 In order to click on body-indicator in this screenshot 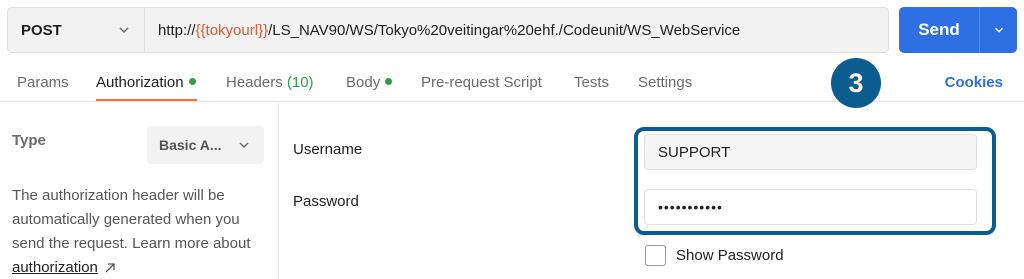, I will do `click(389, 81)`.